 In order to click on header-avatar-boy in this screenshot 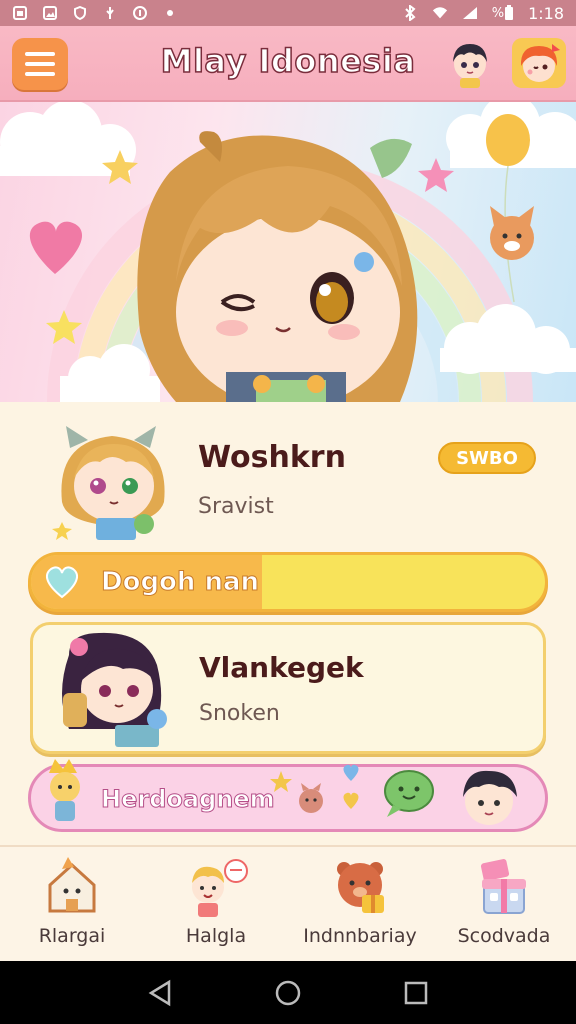, I will do `click(470, 63)`.